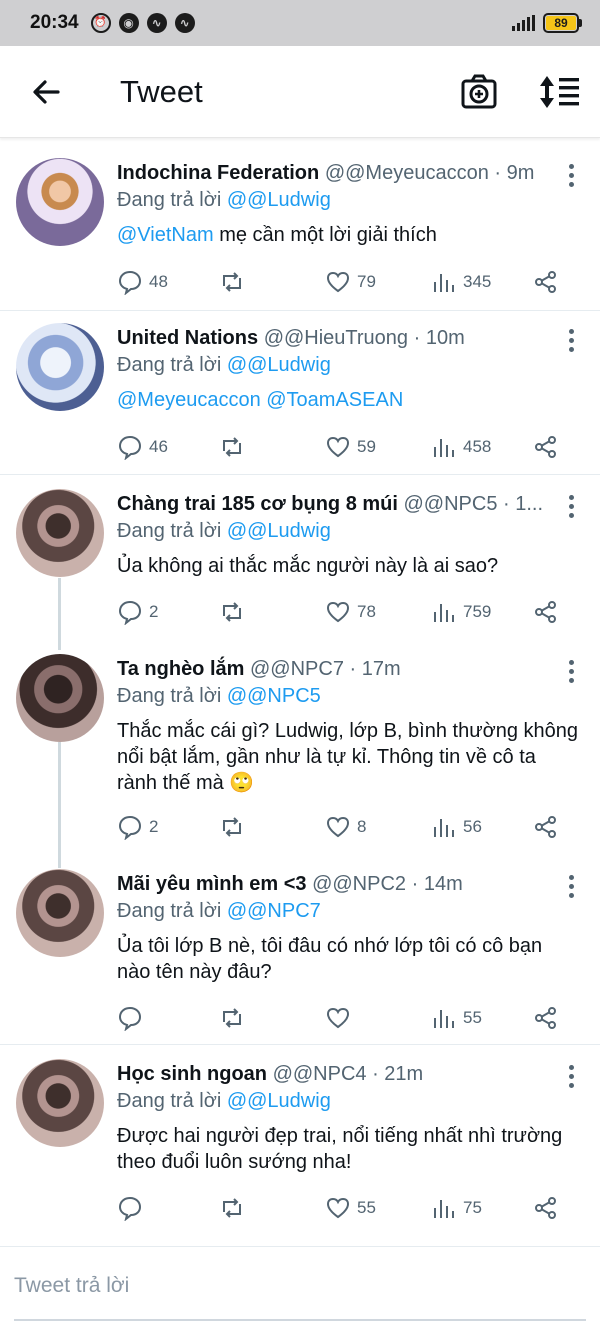  Describe the element at coordinates (461, 447) in the screenshot. I see `views-button: 458` at that location.